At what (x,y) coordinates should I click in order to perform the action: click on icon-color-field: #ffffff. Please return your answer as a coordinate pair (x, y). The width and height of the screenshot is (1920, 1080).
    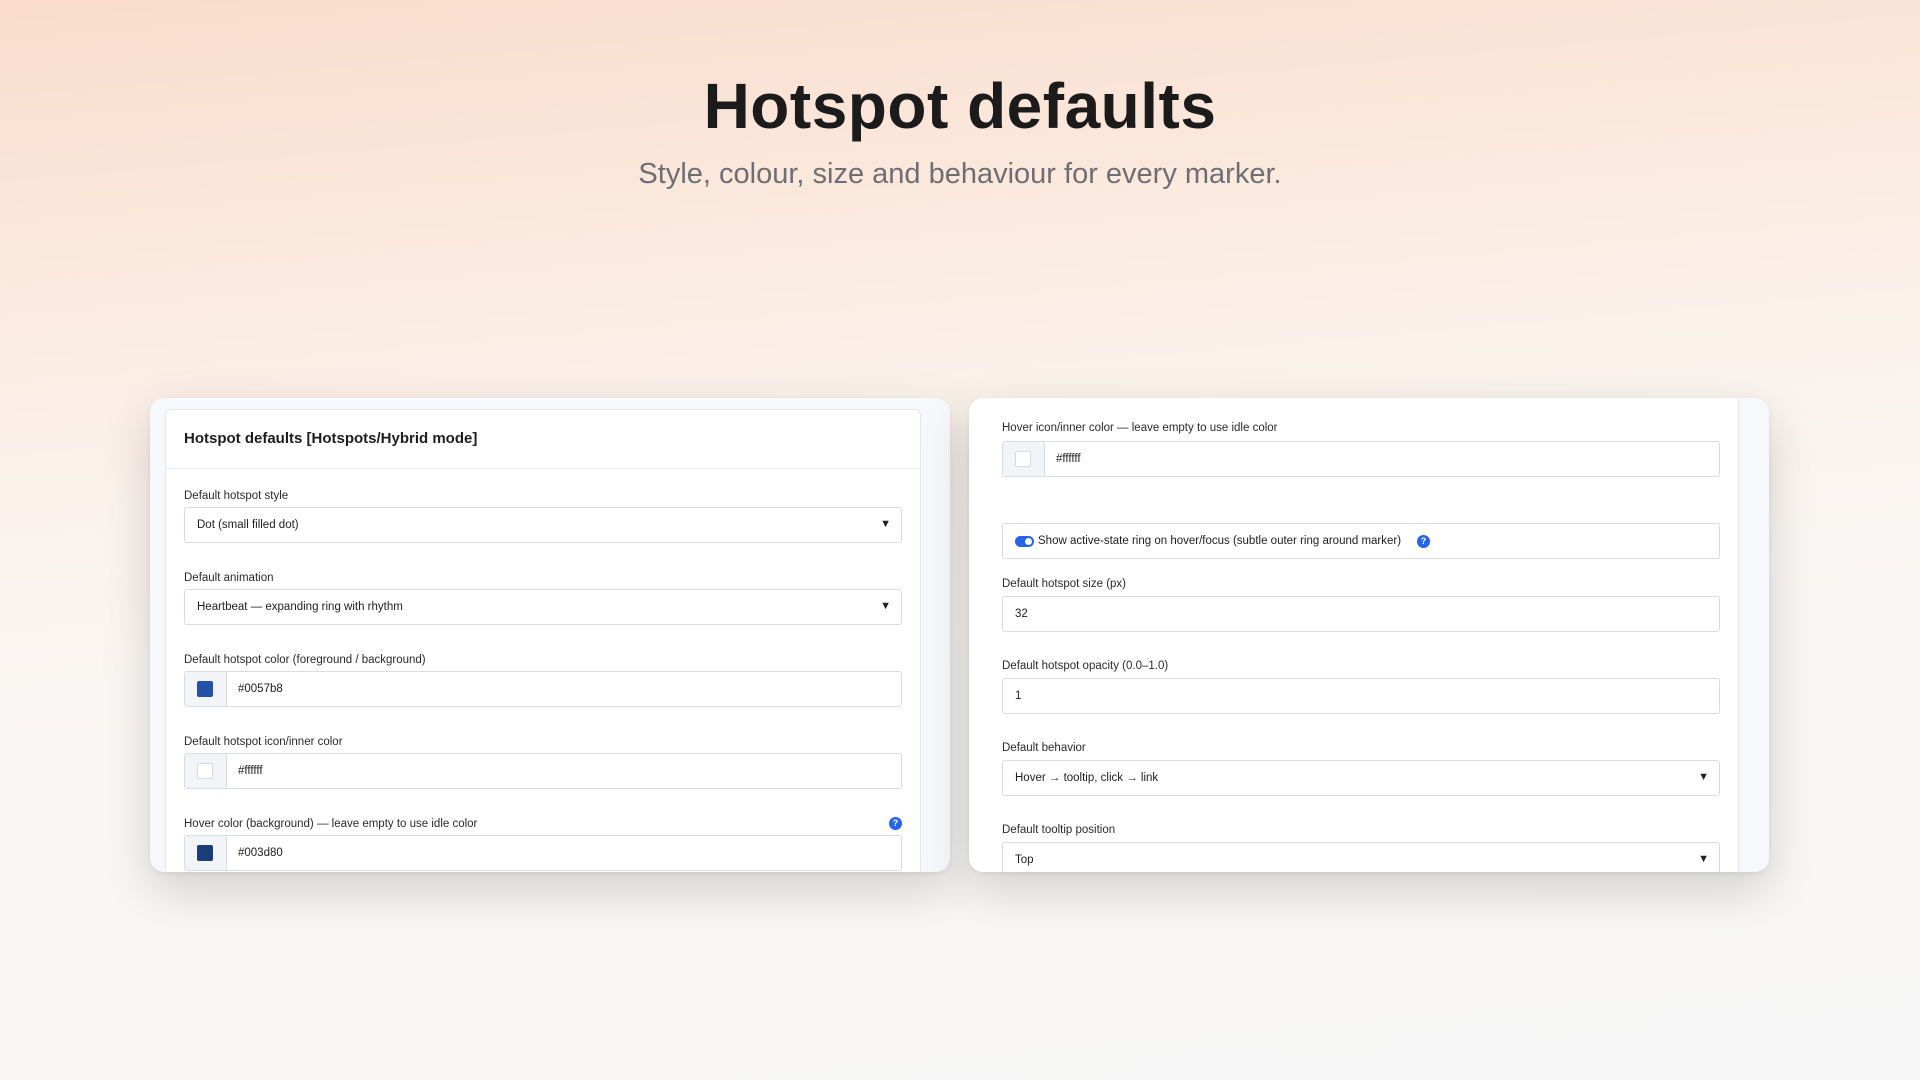
    Looking at the image, I should click on (543, 771).